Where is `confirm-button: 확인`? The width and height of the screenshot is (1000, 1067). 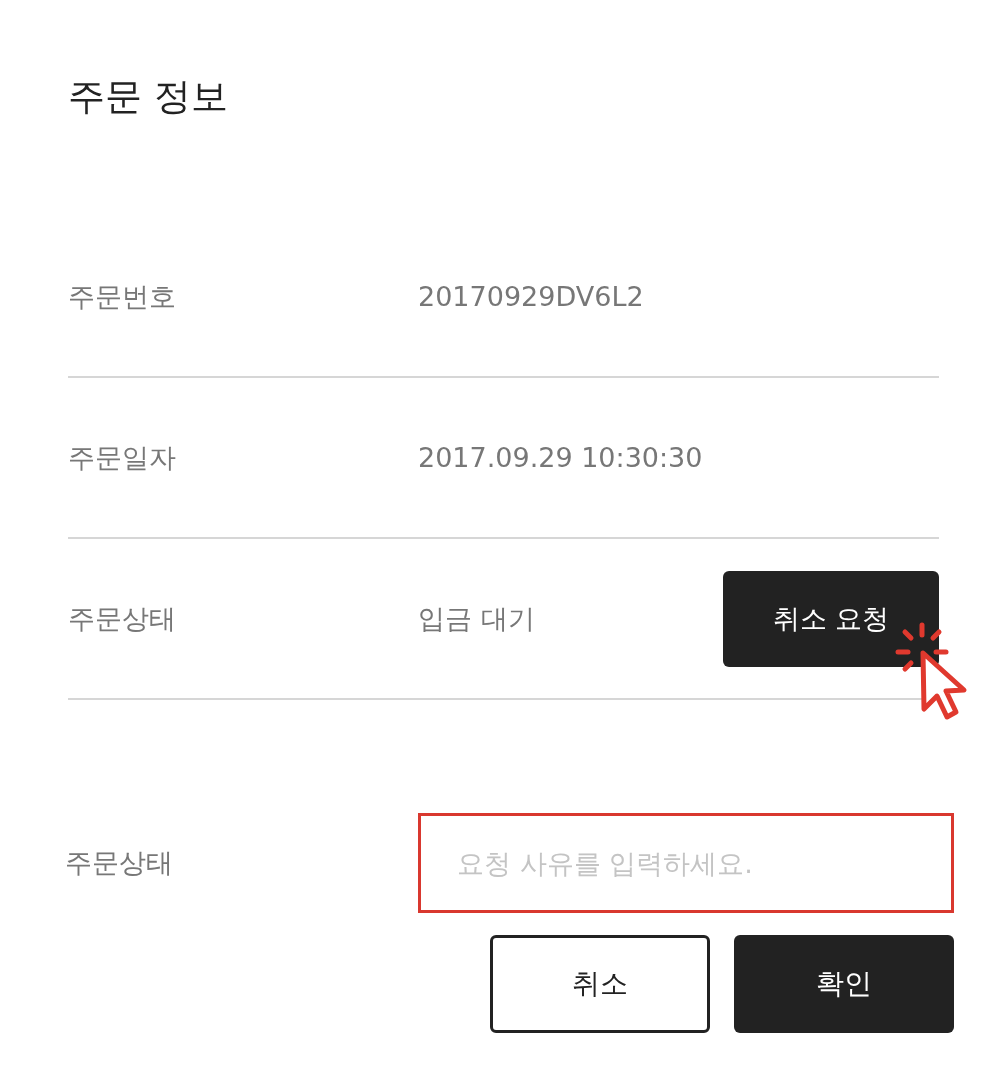
confirm-button: 확인 is located at coordinates (844, 984).